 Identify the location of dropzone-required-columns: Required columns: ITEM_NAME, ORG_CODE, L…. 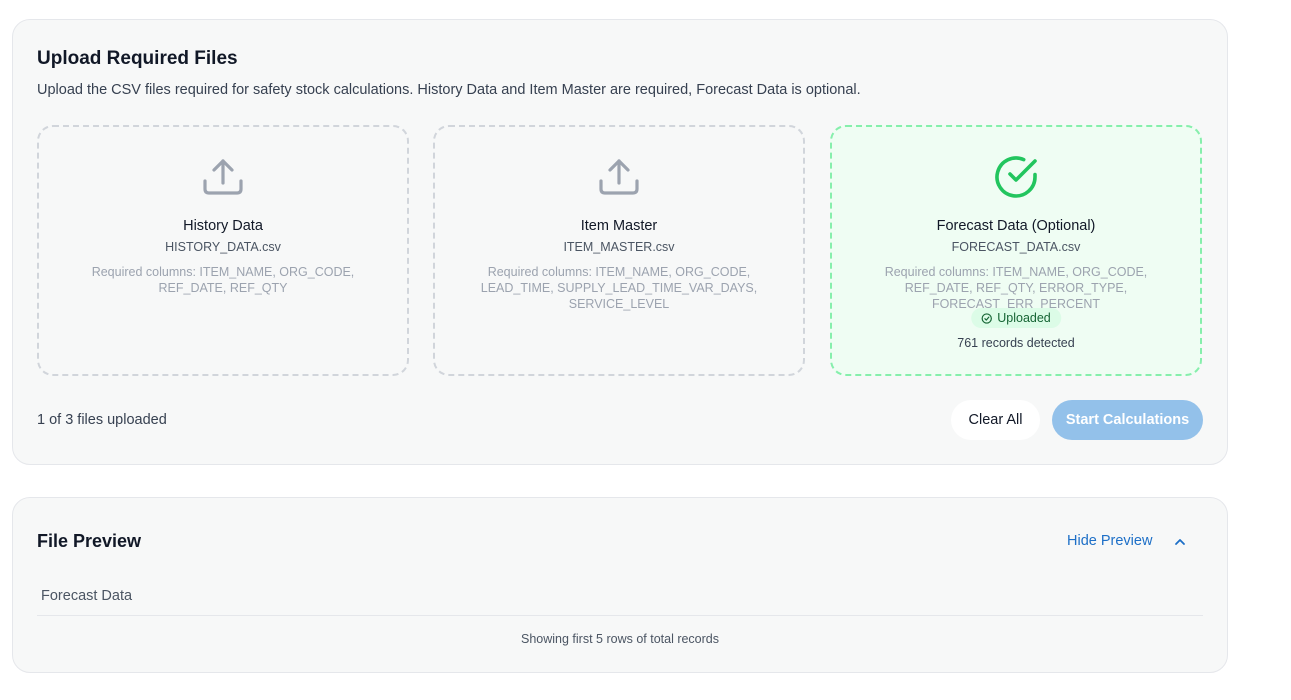
(619, 288).